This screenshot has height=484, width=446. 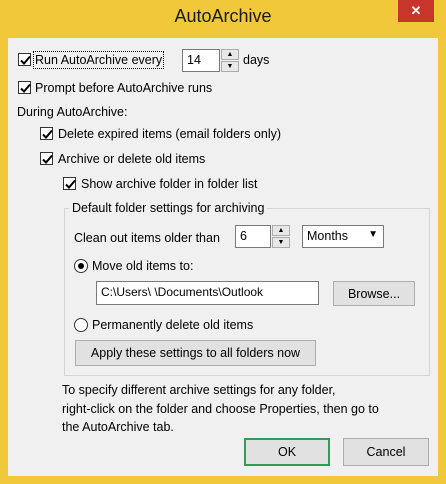 I want to click on info-text-line-3: the AutoArchive tab., so click(x=118, y=427).